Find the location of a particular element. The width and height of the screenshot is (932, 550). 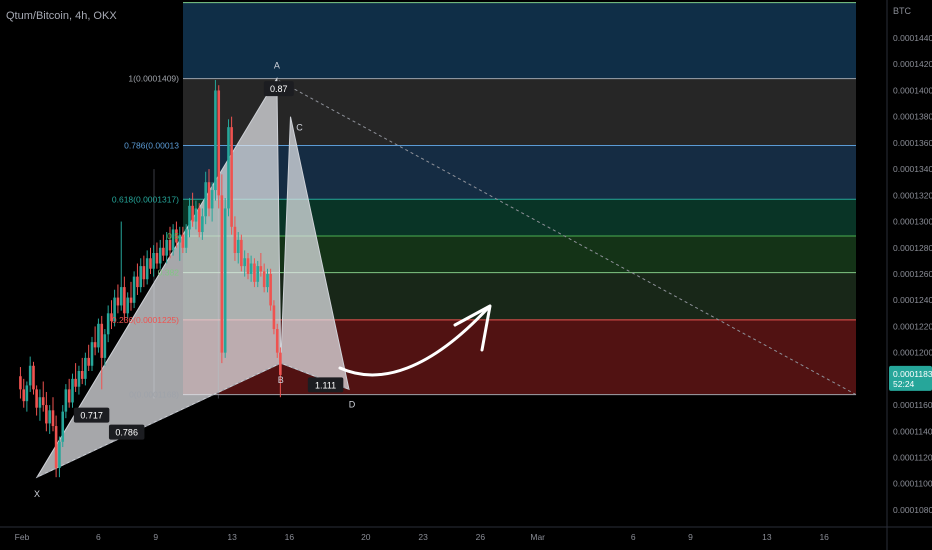

fib-level-label: 0.786(0.00013 is located at coordinates (151, 146).